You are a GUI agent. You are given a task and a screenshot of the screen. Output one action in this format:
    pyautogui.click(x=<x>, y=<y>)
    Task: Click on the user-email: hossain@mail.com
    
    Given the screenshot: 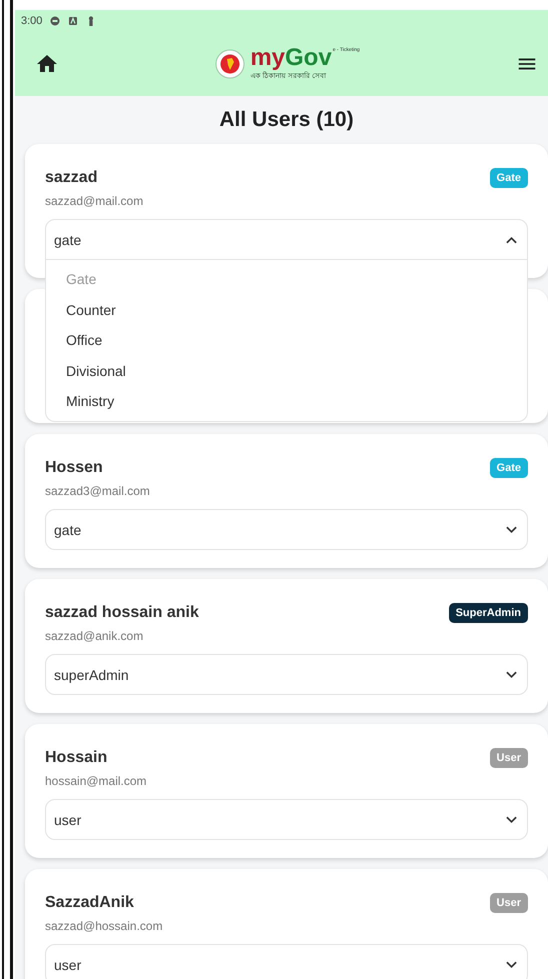 What is the action you would take?
    pyautogui.click(x=96, y=781)
    